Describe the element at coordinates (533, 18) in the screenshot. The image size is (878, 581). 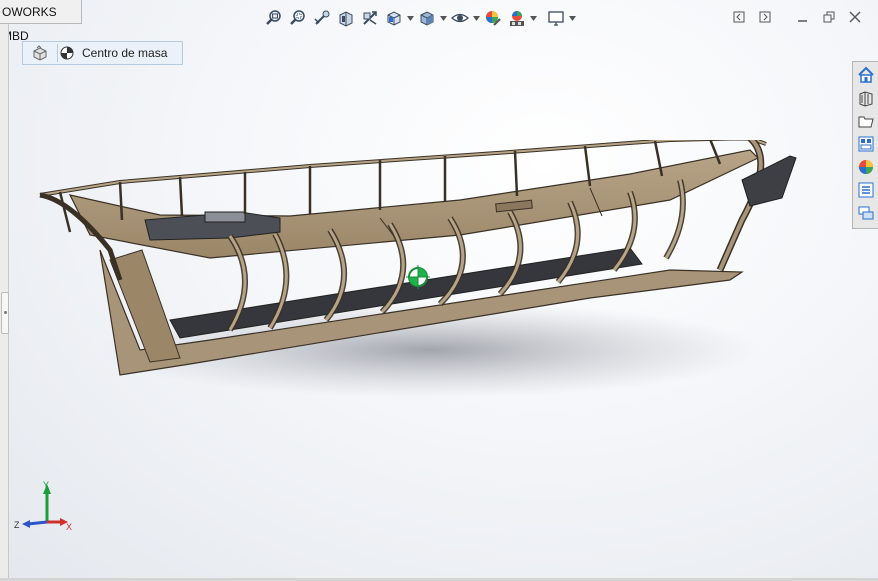
I see `apply-scene-dropdown` at that location.